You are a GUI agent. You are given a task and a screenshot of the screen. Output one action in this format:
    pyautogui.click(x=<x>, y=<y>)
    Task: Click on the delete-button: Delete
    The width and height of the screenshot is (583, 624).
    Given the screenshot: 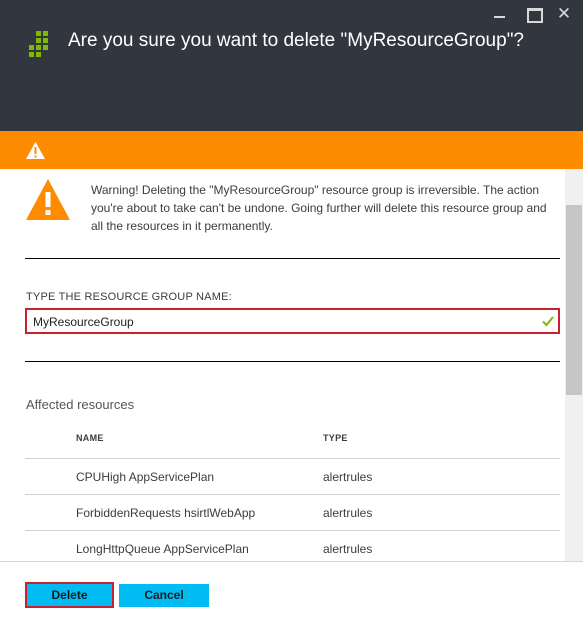 What is the action you would take?
    pyautogui.click(x=69, y=595)
    